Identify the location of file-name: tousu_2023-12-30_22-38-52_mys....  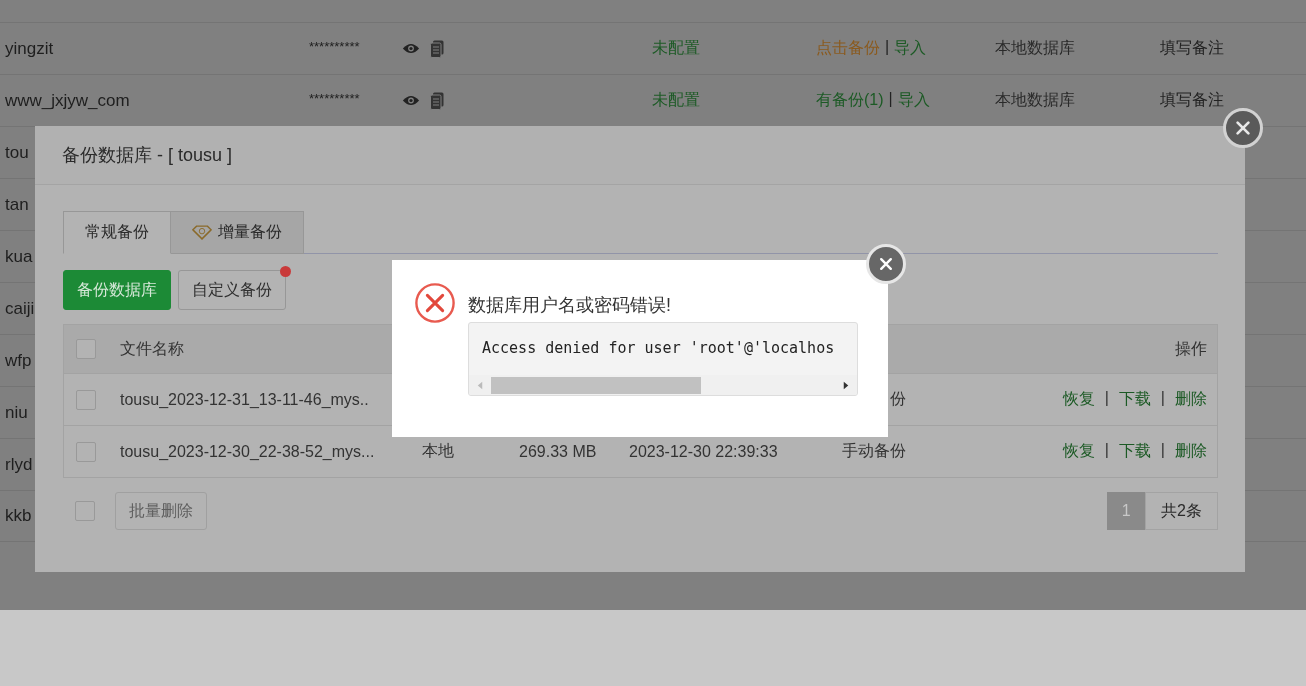
(247, 451).